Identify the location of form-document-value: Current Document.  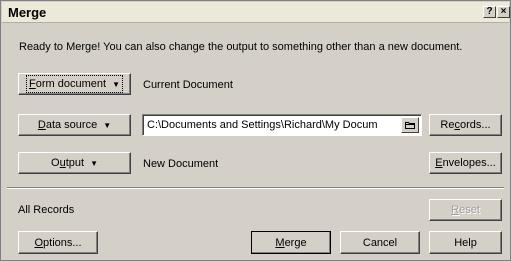
(188, 85).